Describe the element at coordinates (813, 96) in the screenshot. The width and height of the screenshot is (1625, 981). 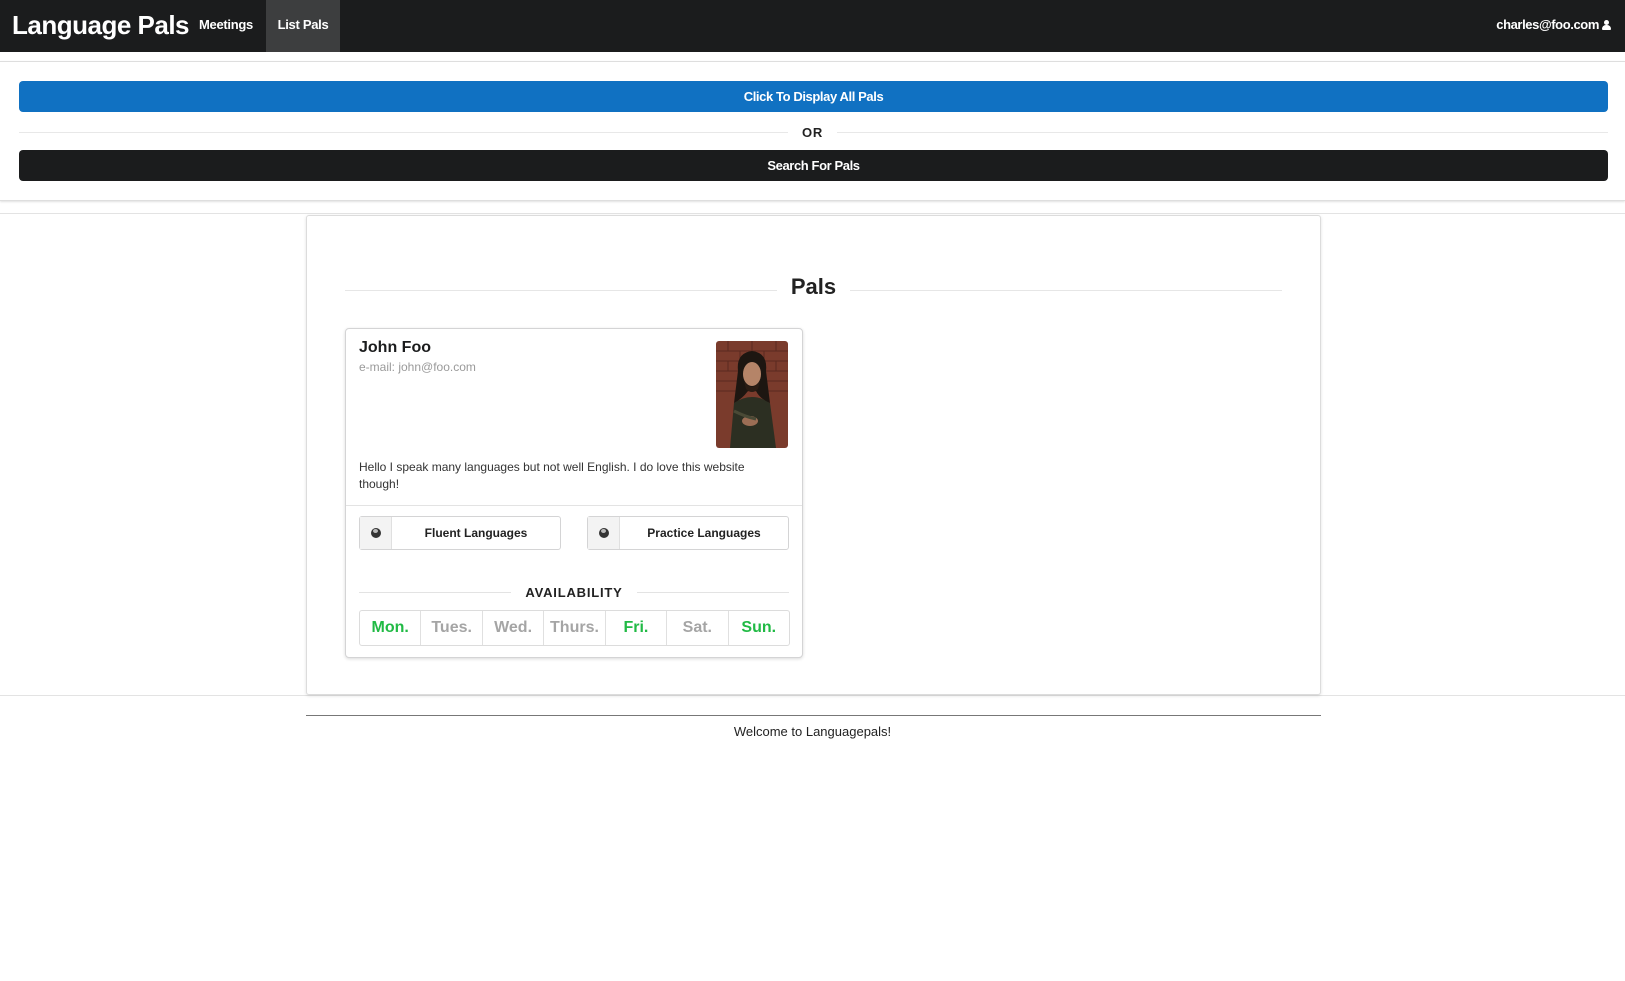
I see `display-all-pals-button: Click To Display All Pals` at that location.